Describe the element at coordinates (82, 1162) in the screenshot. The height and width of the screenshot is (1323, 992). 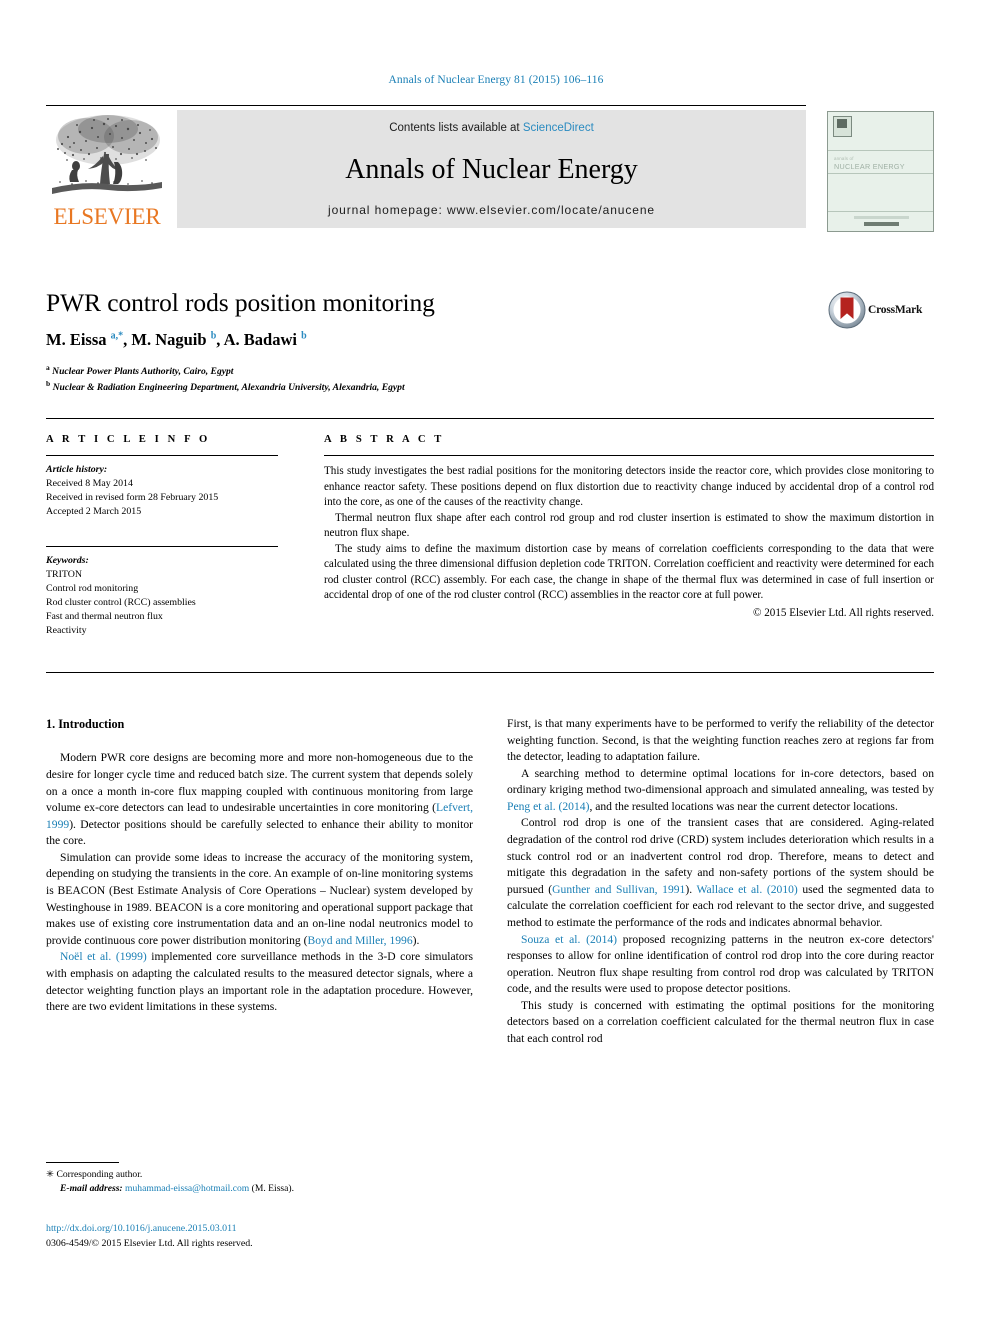
I see `footnote-rule` at that location.